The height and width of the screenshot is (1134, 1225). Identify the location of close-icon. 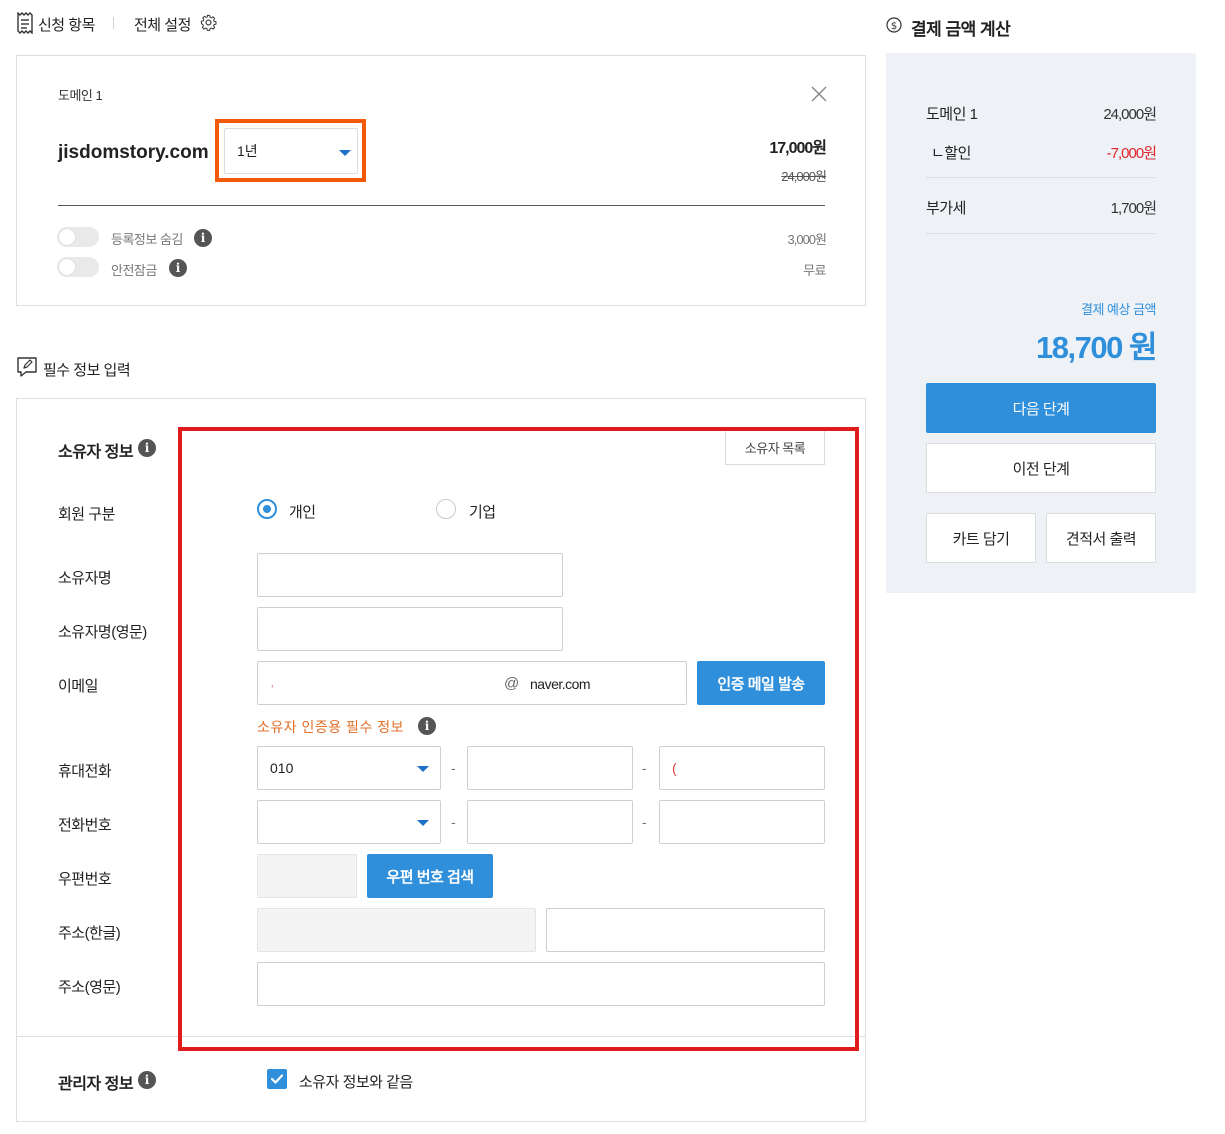
(819, 94).